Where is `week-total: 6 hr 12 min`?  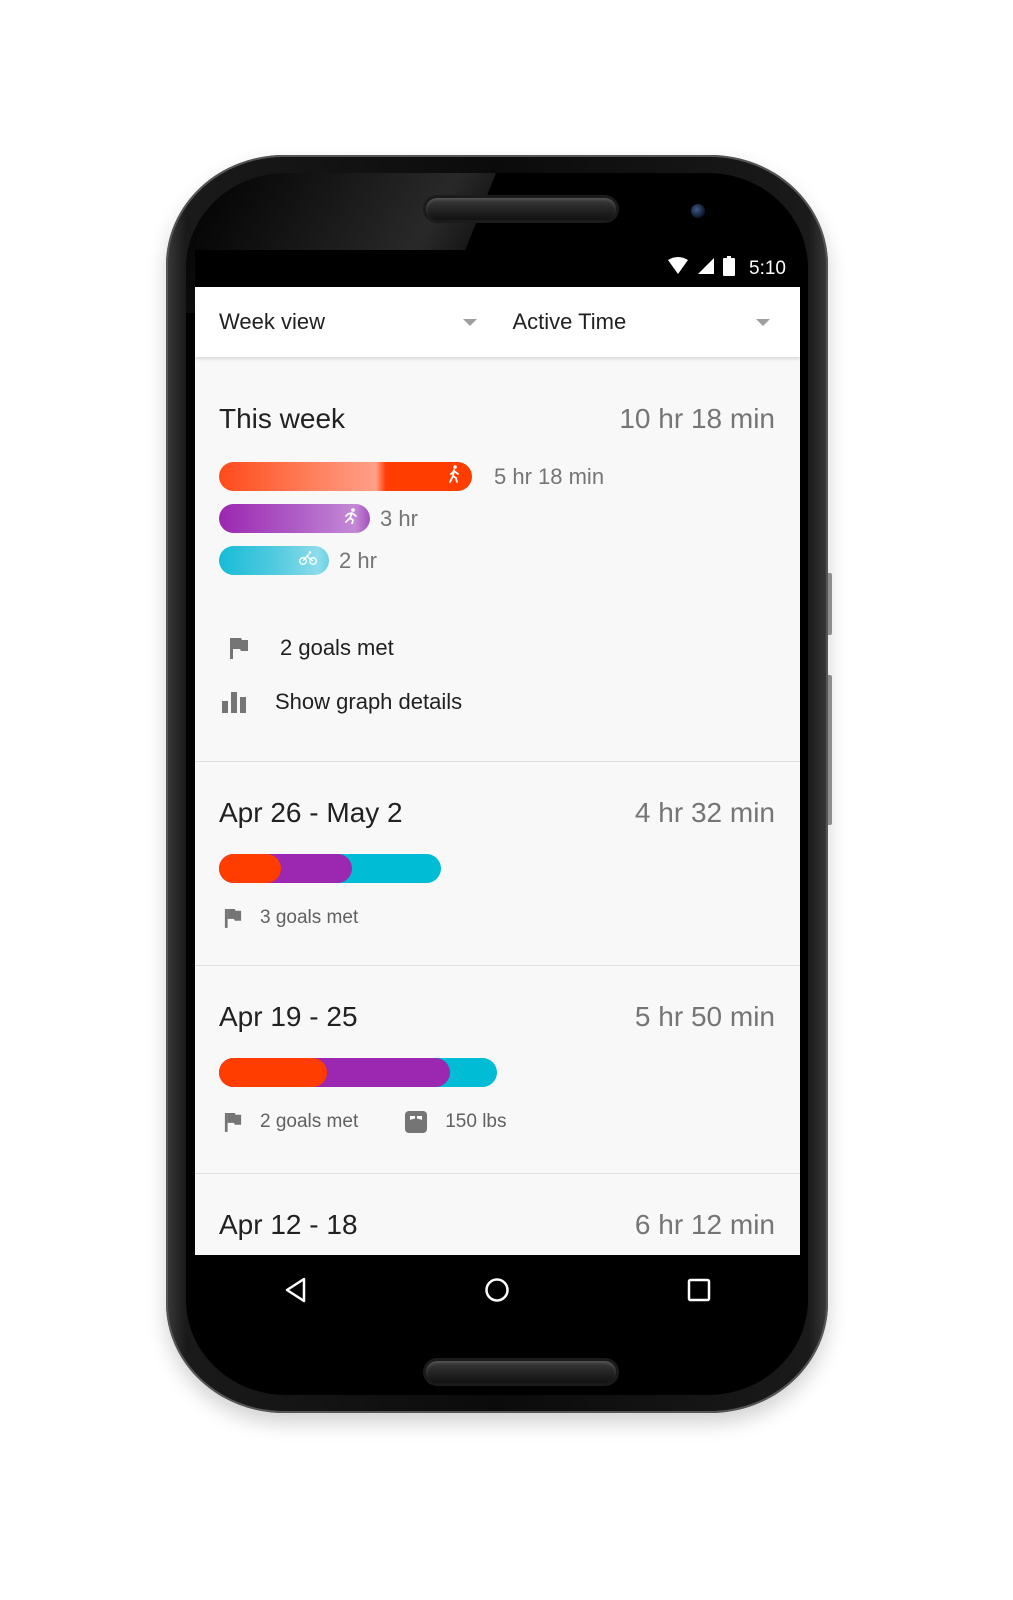 week-total: 6 hr 12 min is located at coordinates (704, 1224).